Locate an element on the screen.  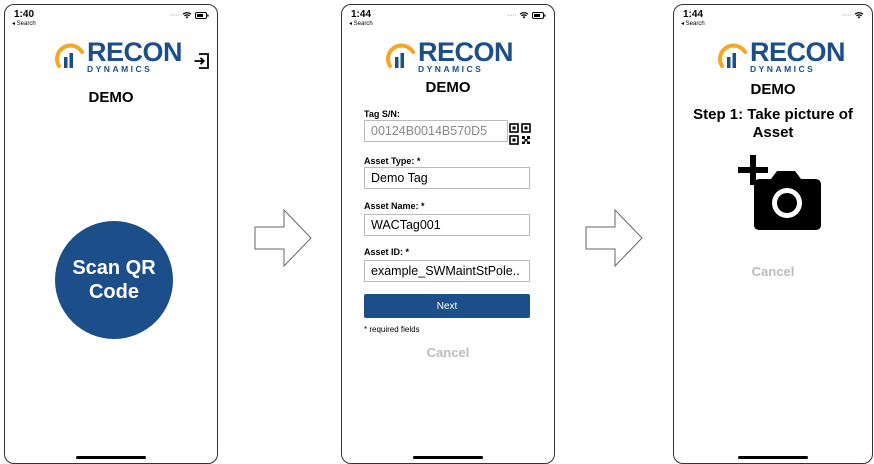
exit-icon is located at coordinates (202, 61).